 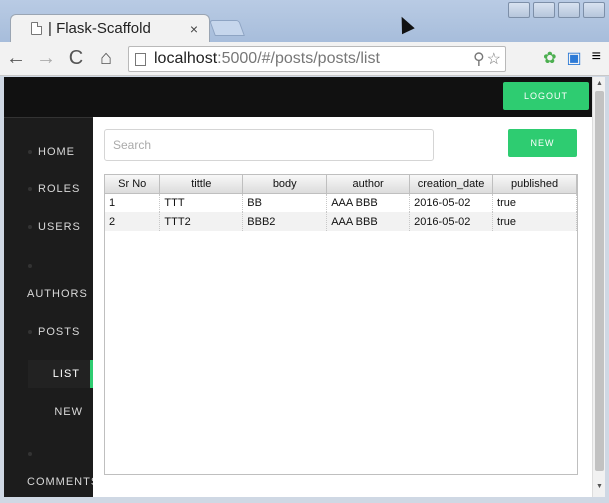 I want to click on extension-icons: ✿ ▣ ≡, so click(x=572, y=58).